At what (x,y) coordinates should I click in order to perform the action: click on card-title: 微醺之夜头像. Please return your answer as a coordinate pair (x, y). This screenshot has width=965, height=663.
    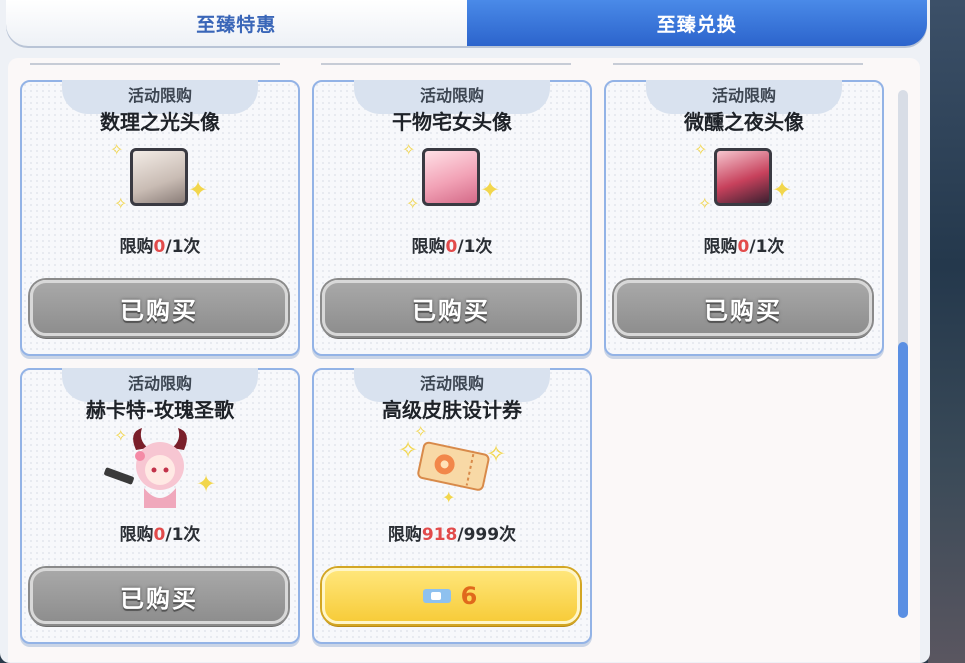
    Looking at the image, I should click on (744, 122).